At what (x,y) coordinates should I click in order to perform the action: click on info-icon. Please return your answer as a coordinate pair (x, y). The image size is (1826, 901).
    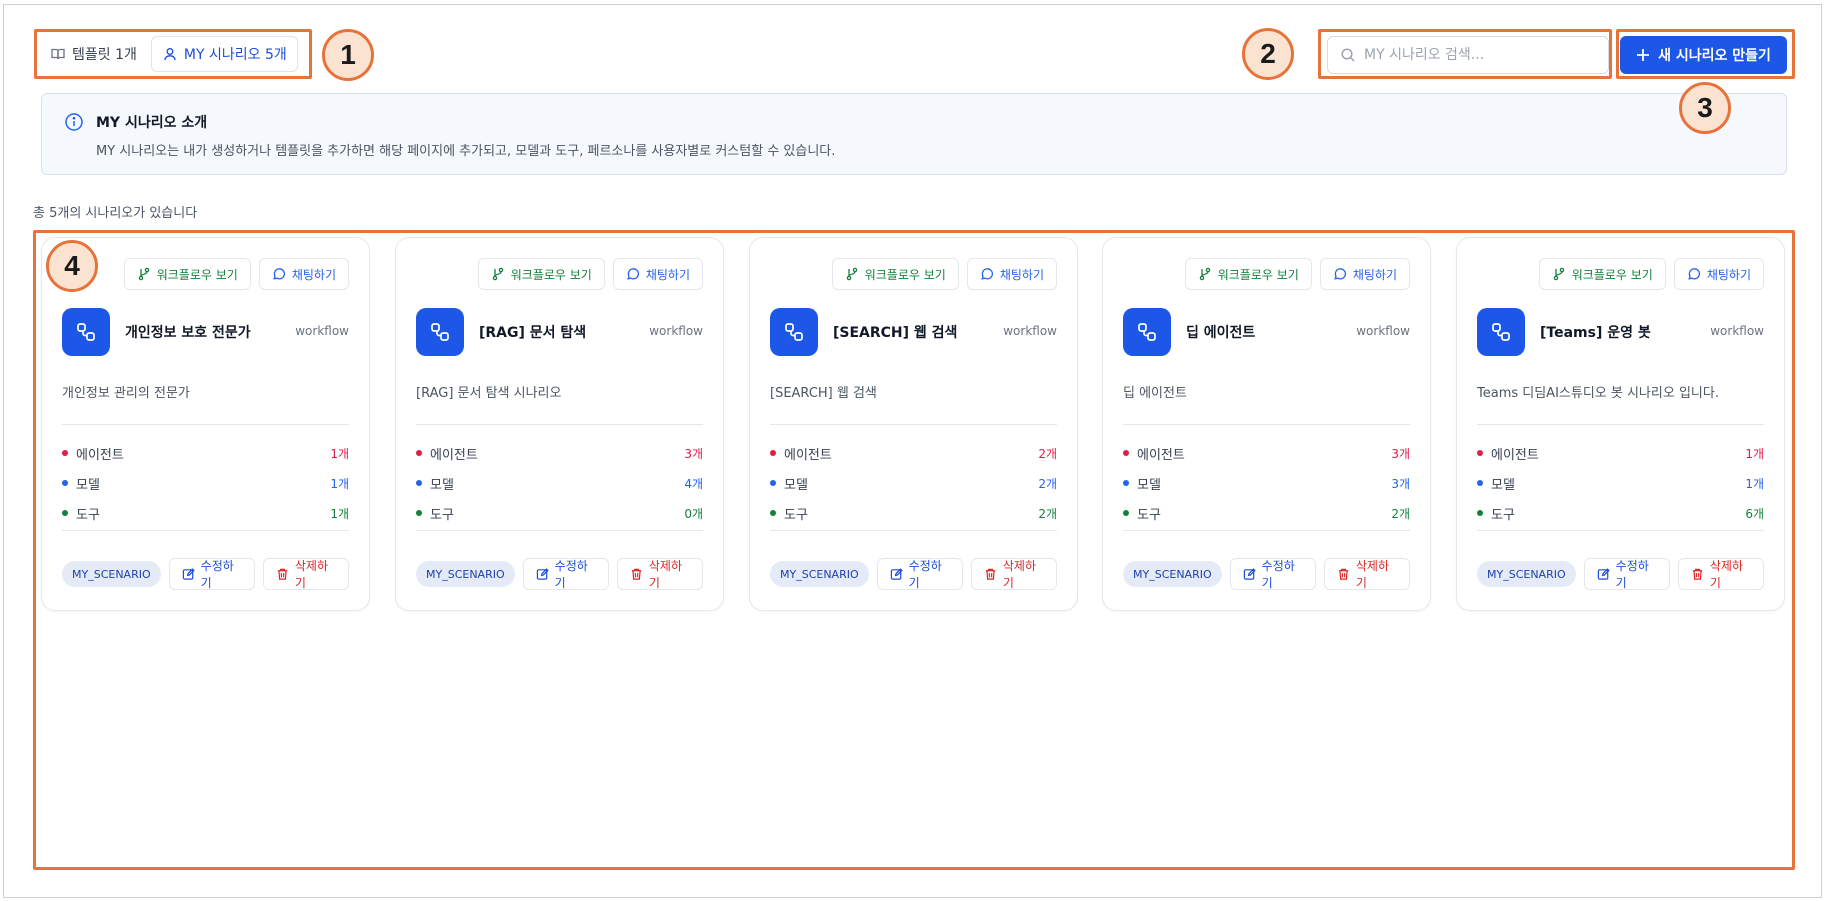
    Looking at the image, I should click on (74, 122).